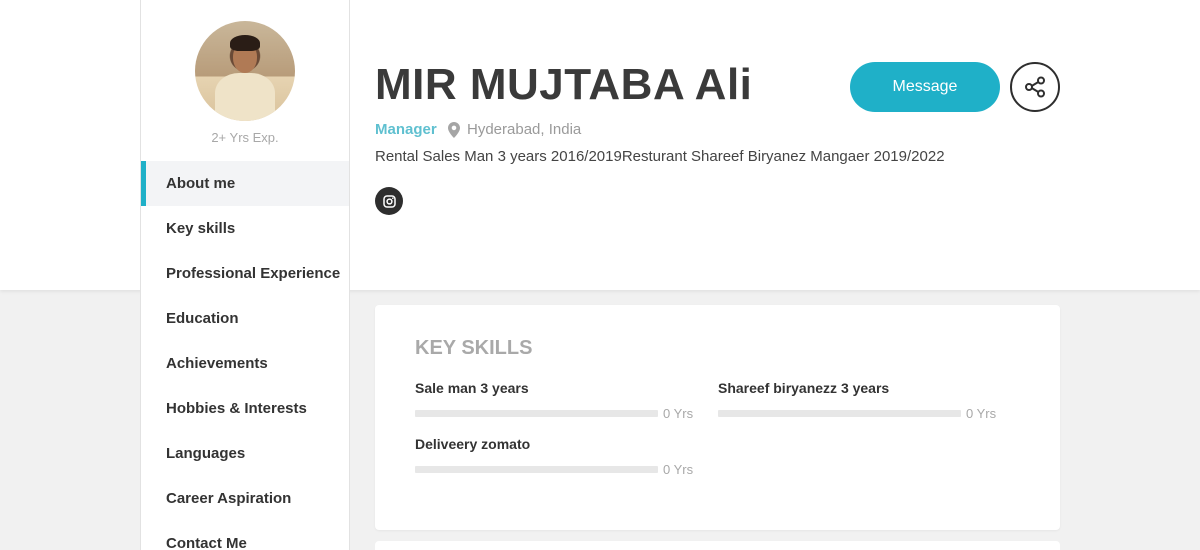 The image size is (1200, 550). What do you see at coordinates (245, 408) in the screenshot?
I see `sidebar-item-hobbies-interests: Hobbies & Interests` at bounding box center [245, 408].